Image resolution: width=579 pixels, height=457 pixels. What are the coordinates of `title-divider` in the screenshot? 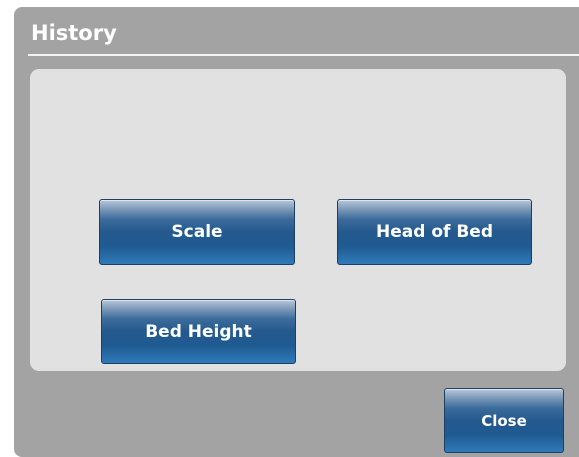 It's located at (303, 55).